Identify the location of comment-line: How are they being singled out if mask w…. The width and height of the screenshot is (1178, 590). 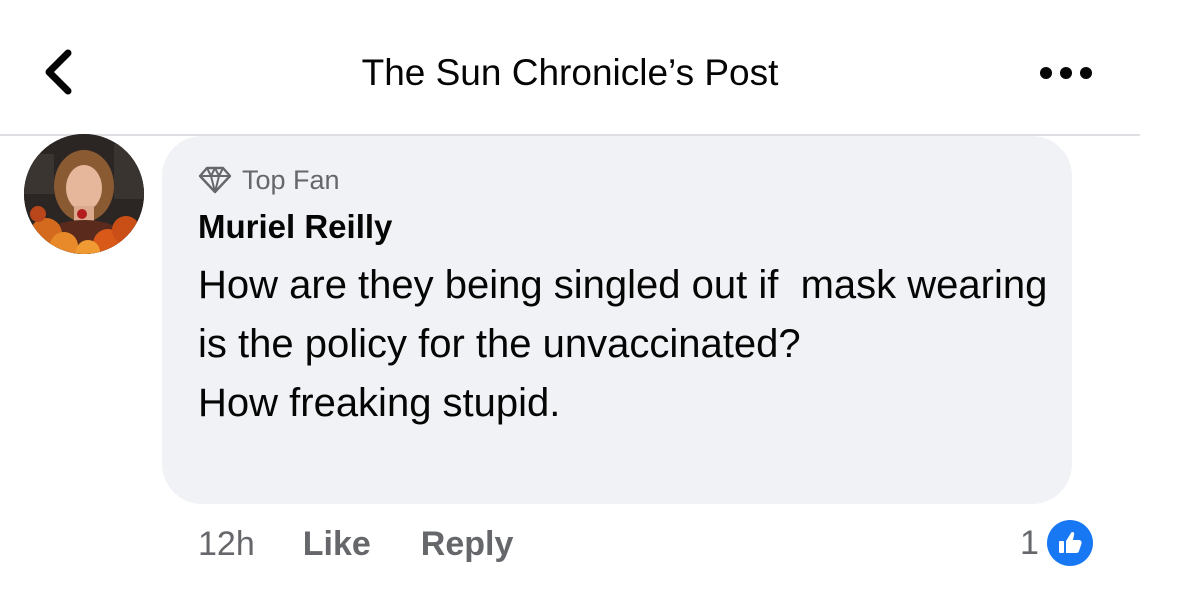
(628, 314).